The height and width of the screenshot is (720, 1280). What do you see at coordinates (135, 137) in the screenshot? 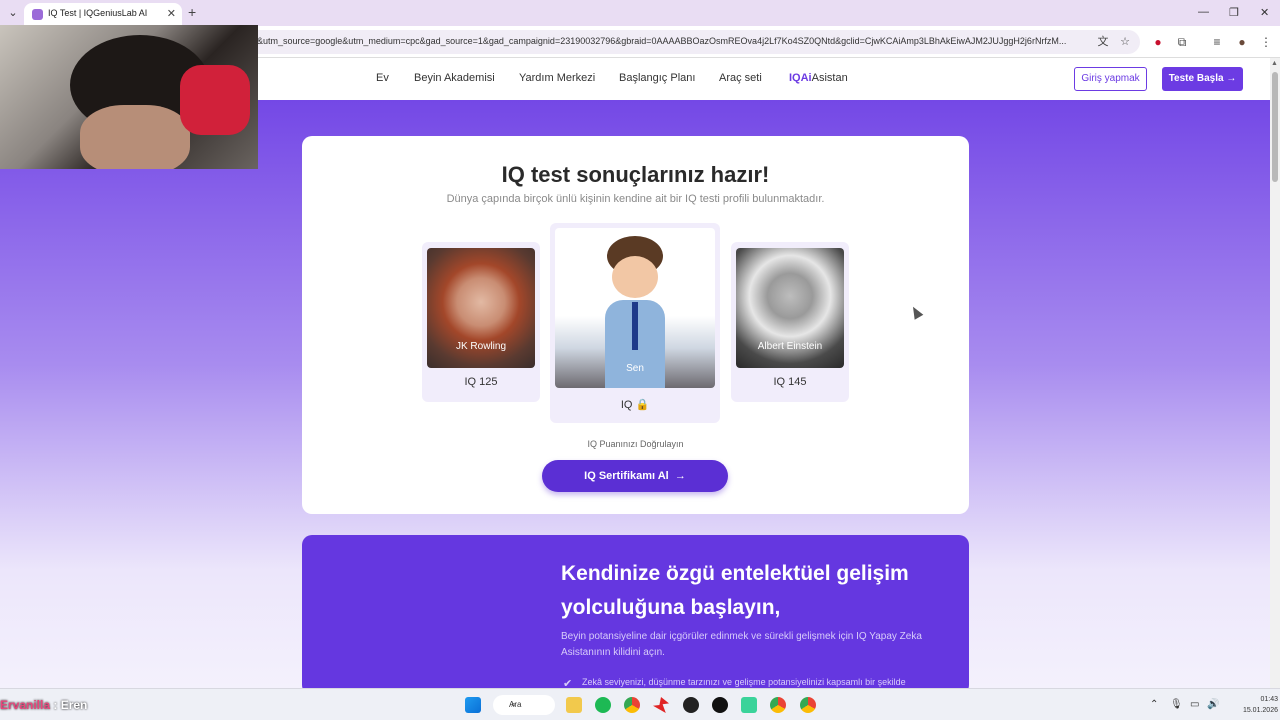
I see `webcam-person-face` at bounding box center [135, 137].